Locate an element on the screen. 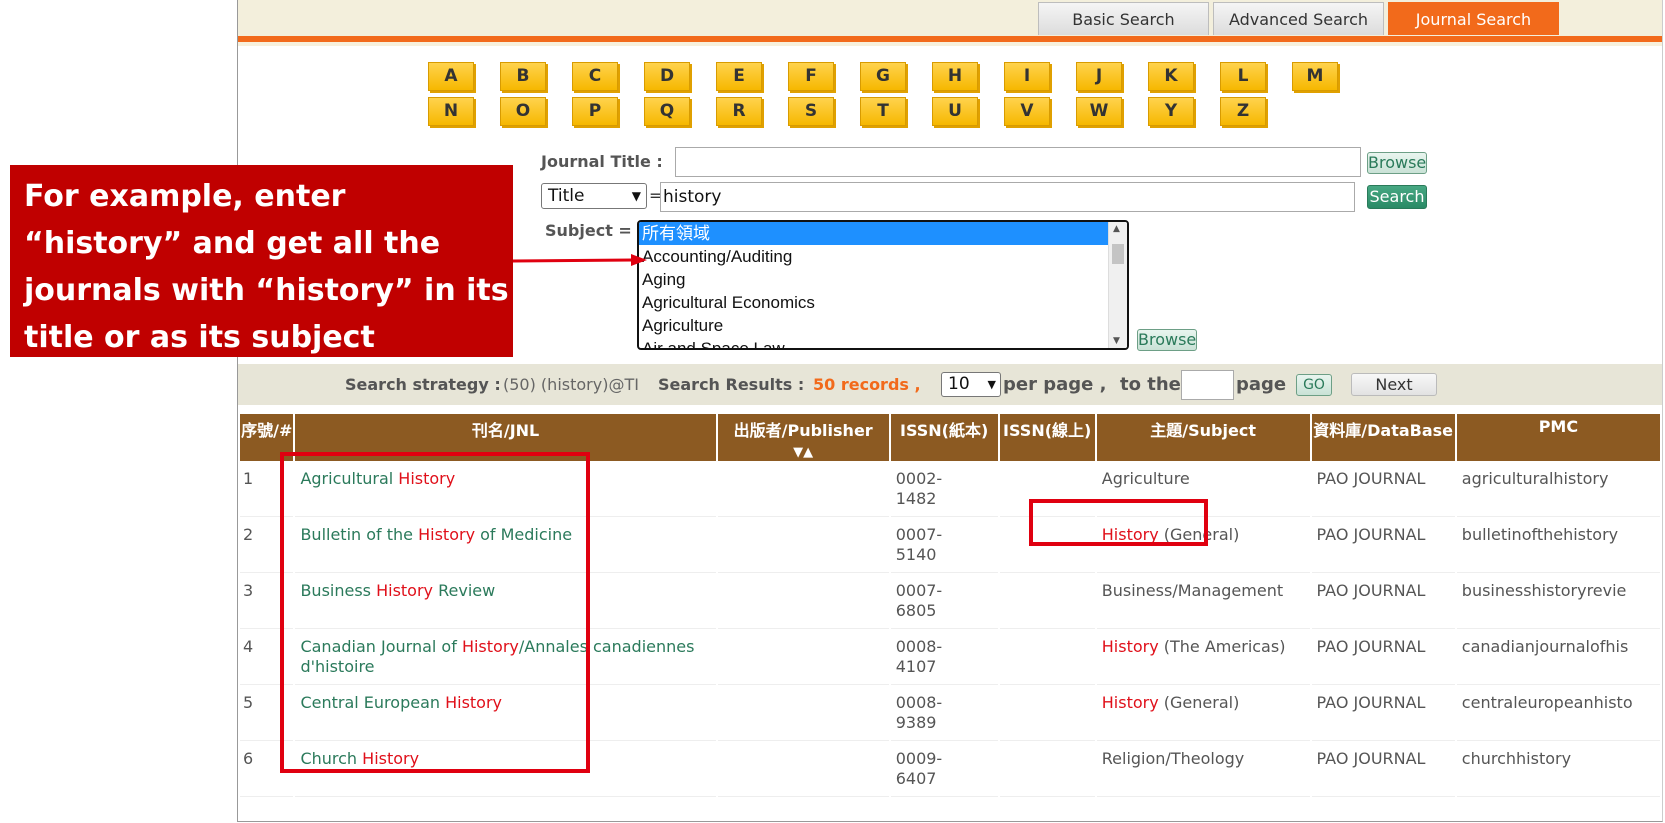 This screenshot has height=823, width=1665. pmc-cell: bulletinofthehistory is located at coordinates (1558, 545).